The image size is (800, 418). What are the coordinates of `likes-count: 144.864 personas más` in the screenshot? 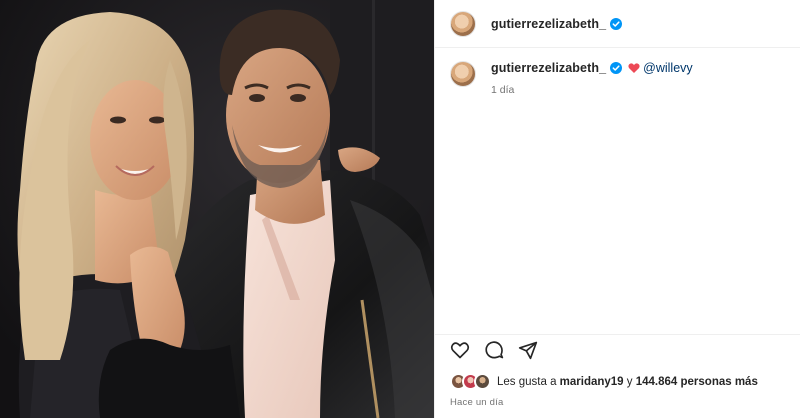 It's located at (697, 382).